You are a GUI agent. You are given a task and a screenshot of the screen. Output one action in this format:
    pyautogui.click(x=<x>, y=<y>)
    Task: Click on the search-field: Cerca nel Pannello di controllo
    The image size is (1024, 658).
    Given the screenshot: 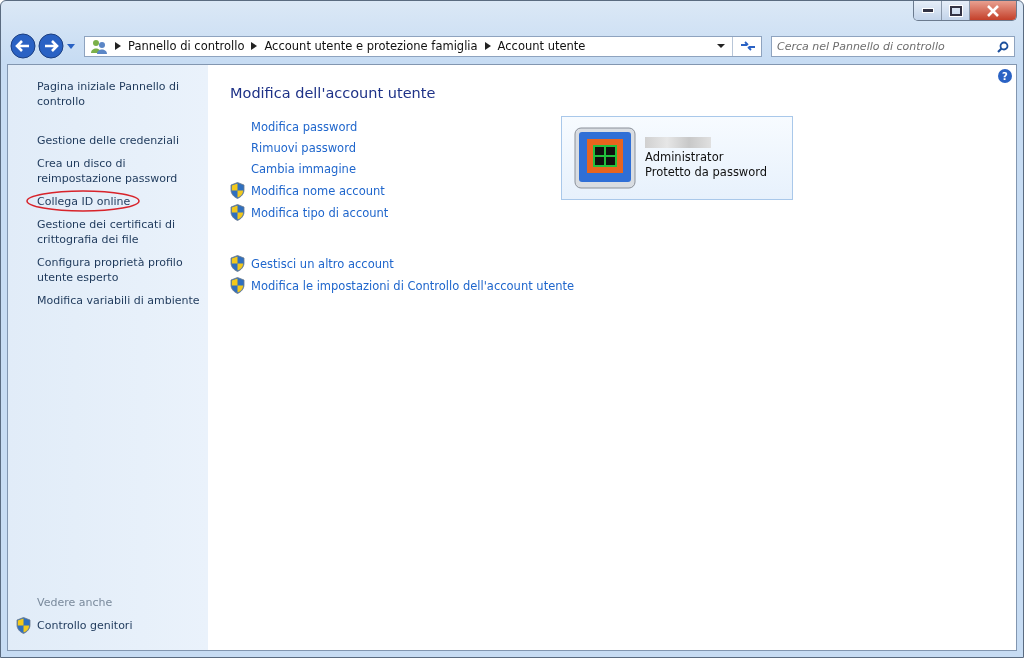 What is the action you would take?
    pyautogui.click(x=893, y=46)
    